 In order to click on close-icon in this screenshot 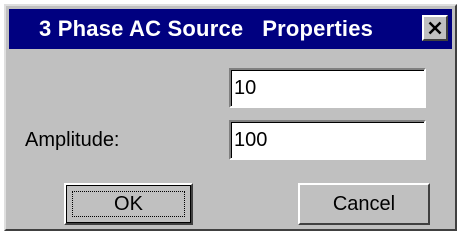, I will do `click(435, 28)`.